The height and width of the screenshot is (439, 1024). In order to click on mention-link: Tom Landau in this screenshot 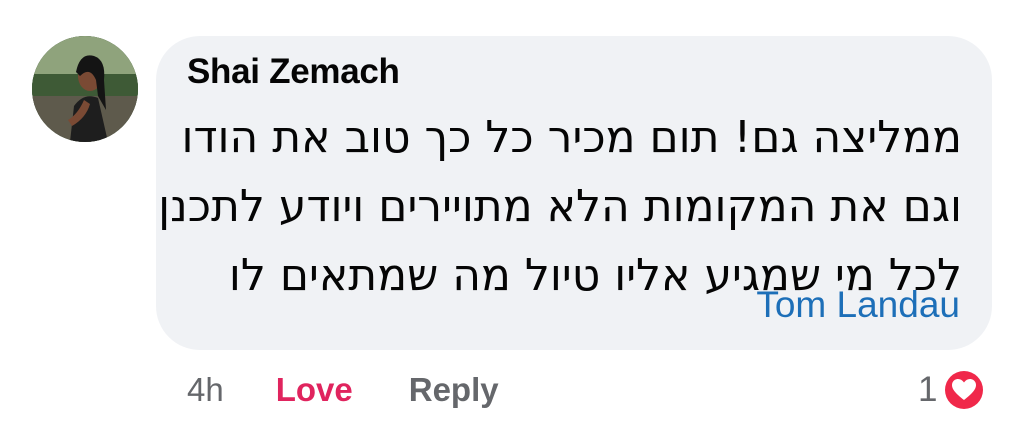, I will do `click(858, 305)`.